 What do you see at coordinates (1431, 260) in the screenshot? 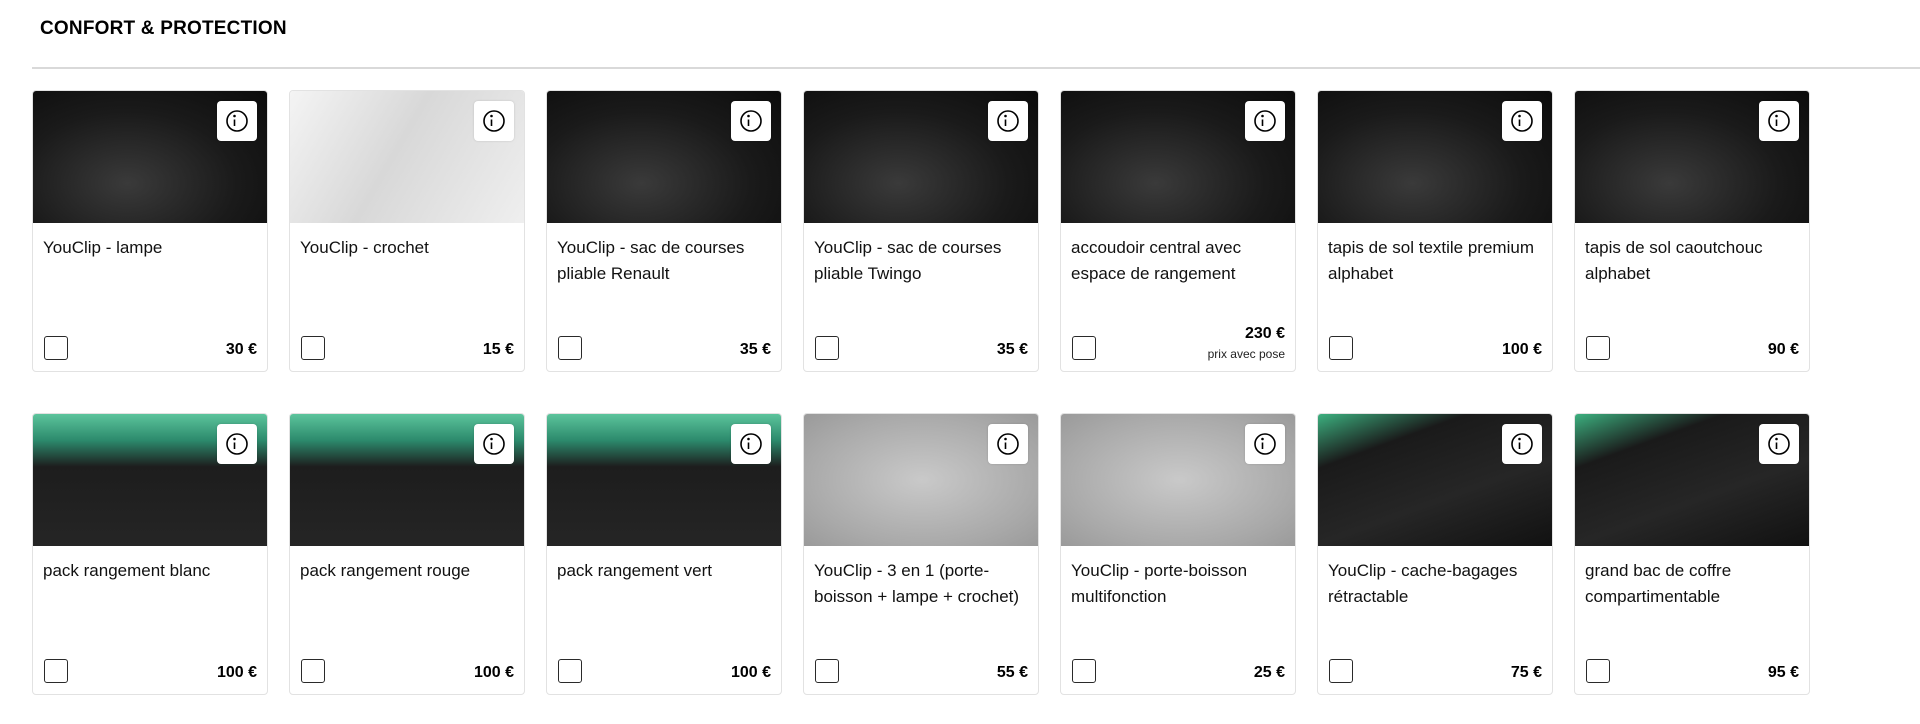
I see `product-name: tapis de sol textile premium alphabet` at bounding box center [1431, 260].